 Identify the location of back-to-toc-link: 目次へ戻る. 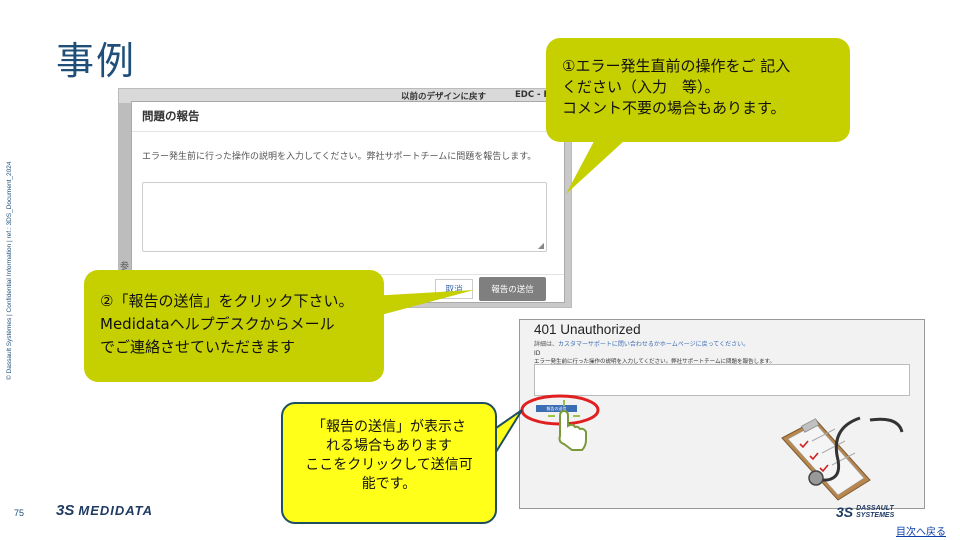
(921, 530).